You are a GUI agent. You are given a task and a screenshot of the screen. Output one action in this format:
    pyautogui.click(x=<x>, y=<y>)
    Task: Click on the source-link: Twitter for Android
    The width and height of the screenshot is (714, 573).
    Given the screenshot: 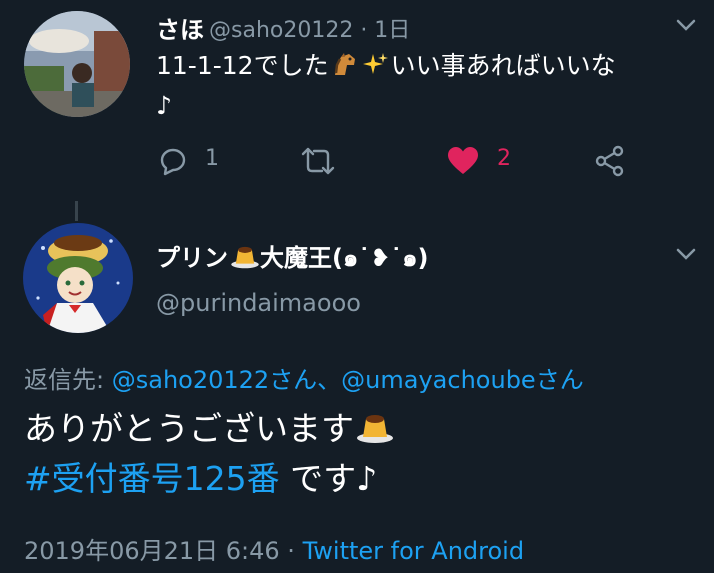 What is the action you would take?
    pyautogui.click(x=413, y=551)
    